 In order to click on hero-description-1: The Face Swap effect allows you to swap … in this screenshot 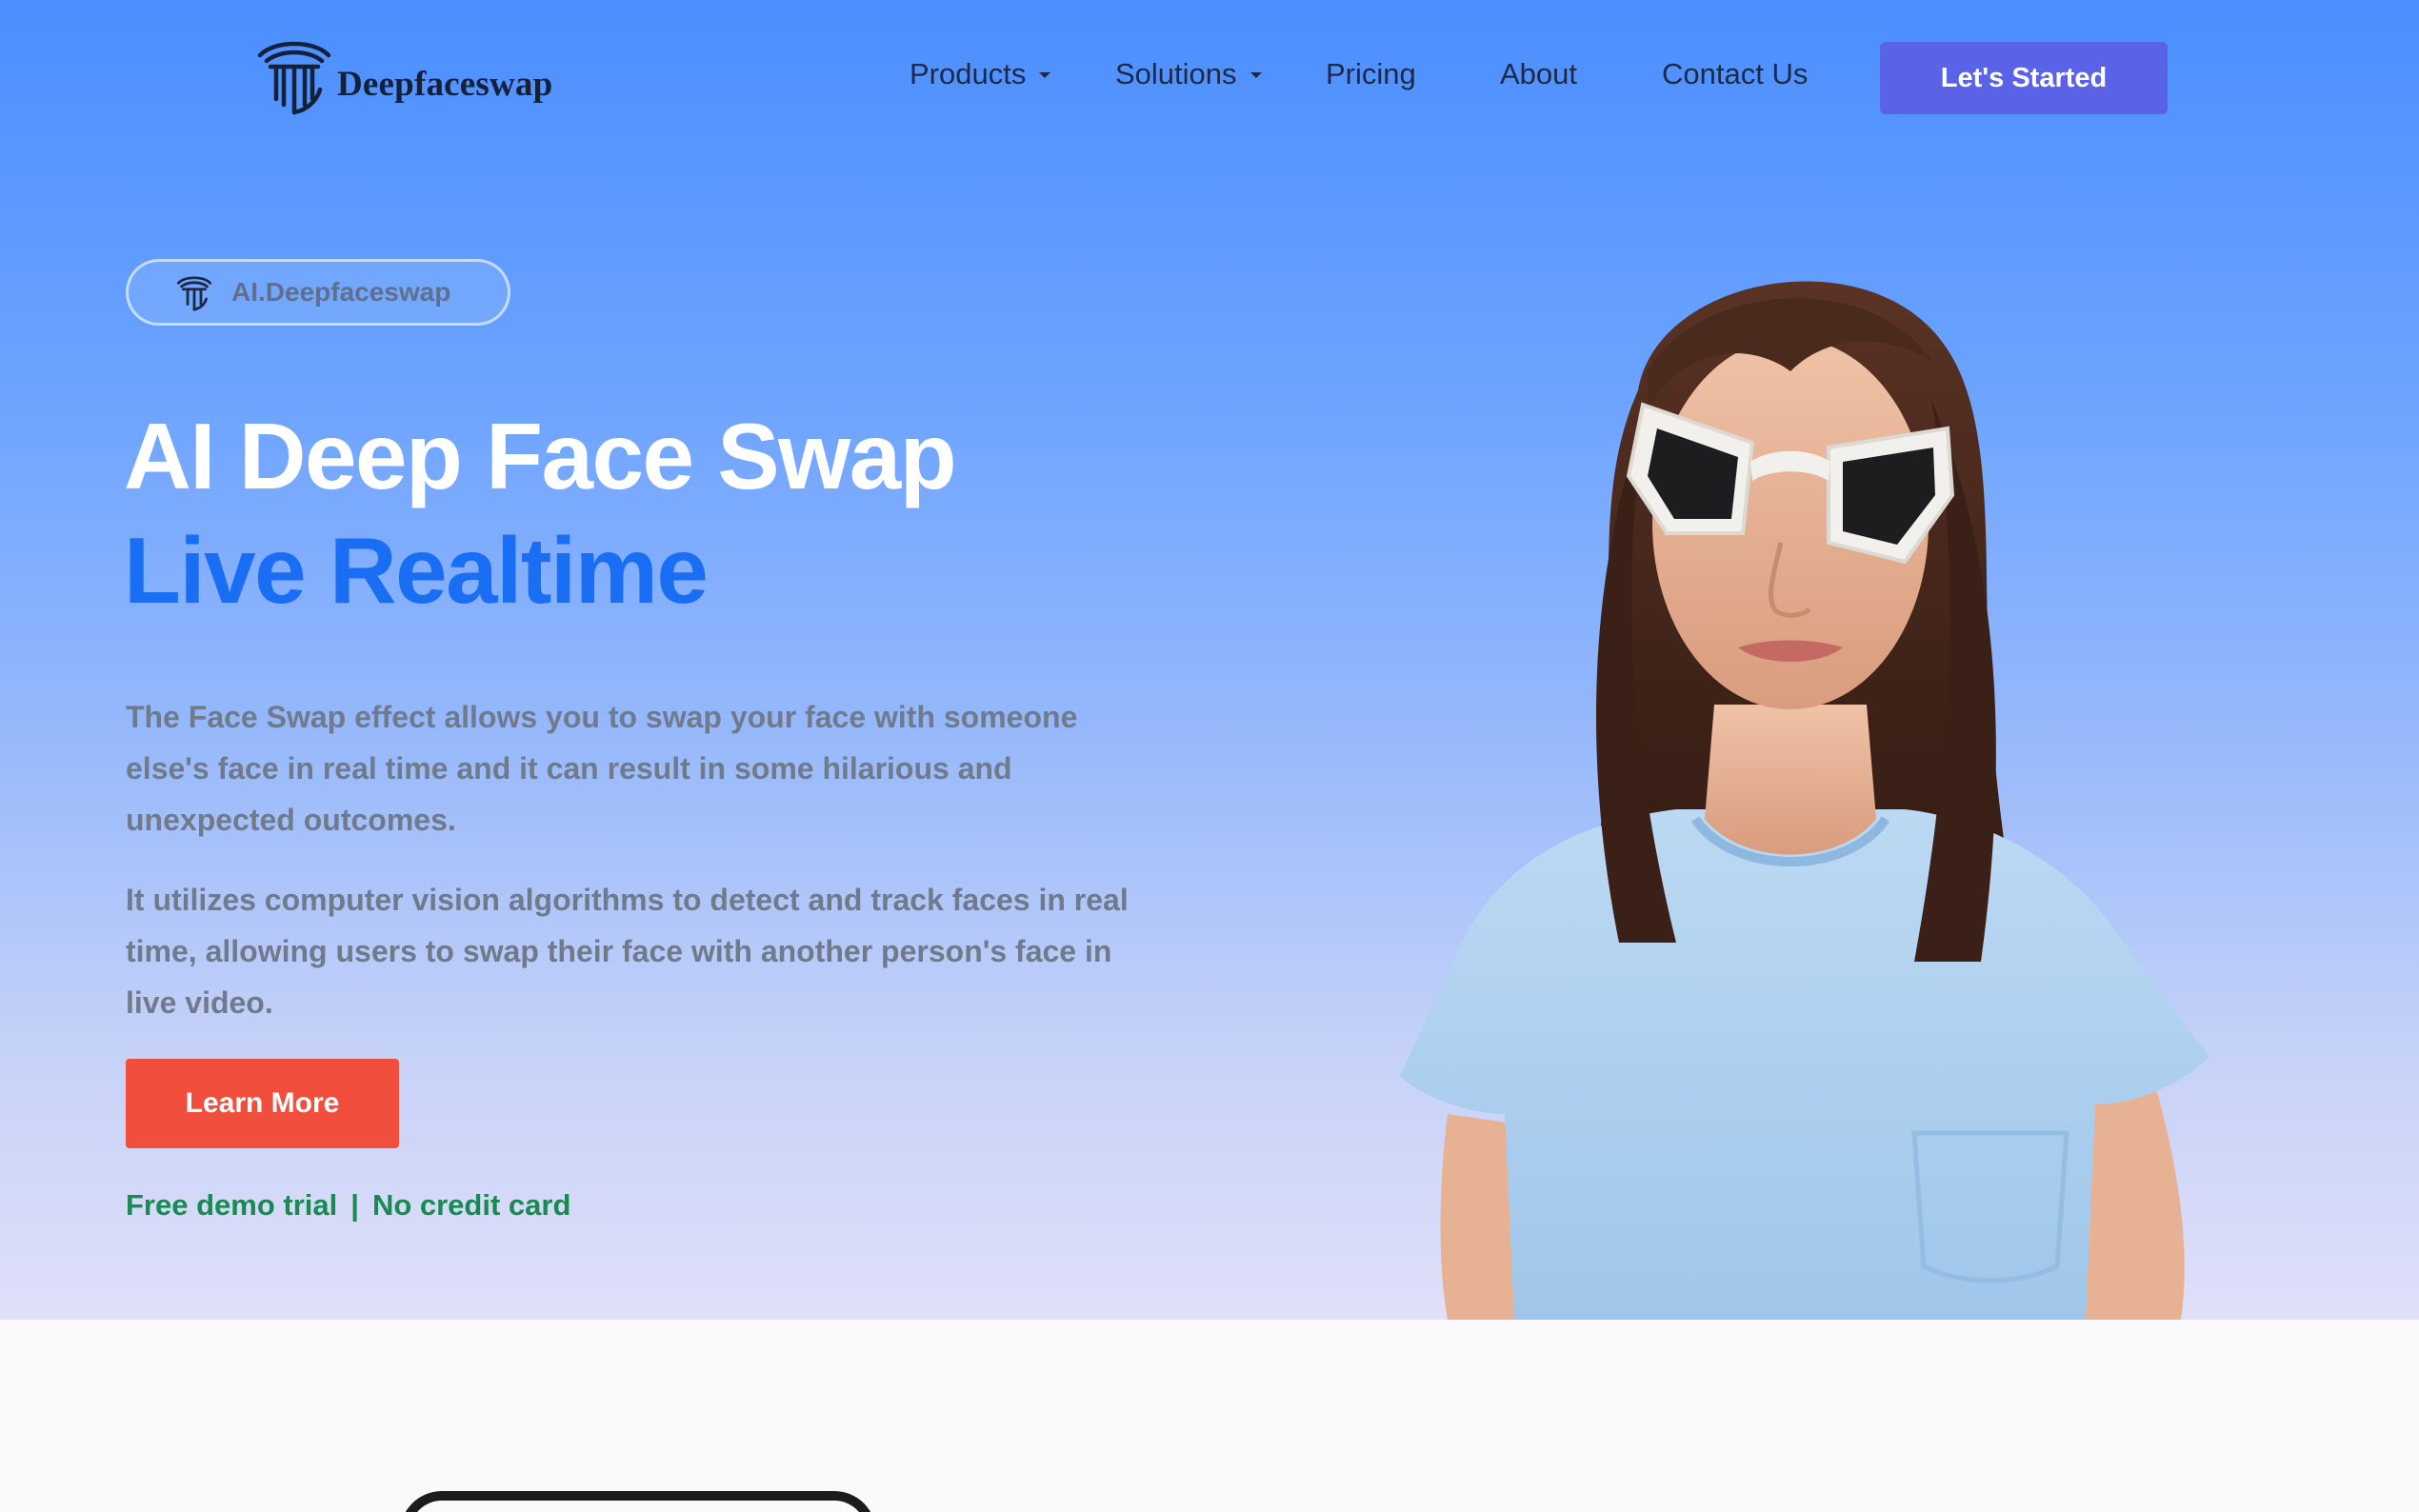, I will do `click(602, 768)`.